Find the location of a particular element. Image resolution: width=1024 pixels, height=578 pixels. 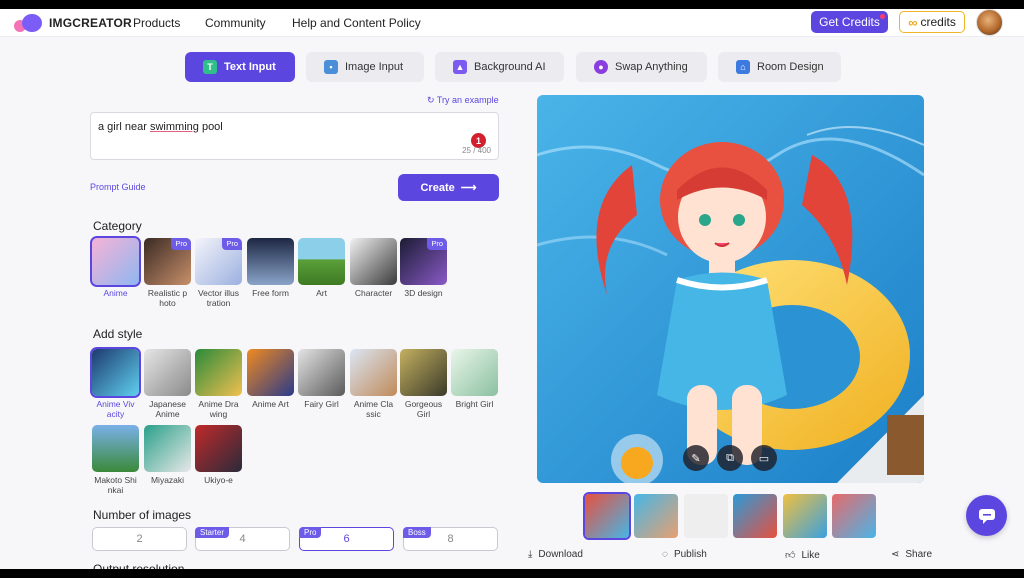

publish-button: ◌ Publish is located at coordinates (684, 554).